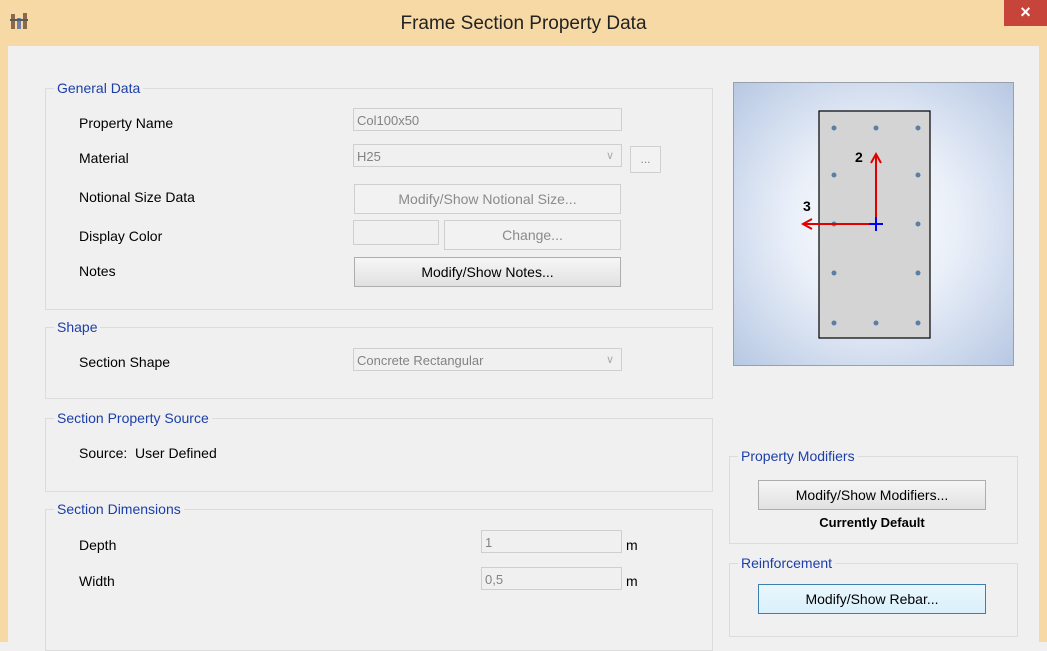 This screenshot has width=1047, height=651. Describe the element at coordinates (1043, 344) in the screenshot. I see `window-frame-right` at that location.